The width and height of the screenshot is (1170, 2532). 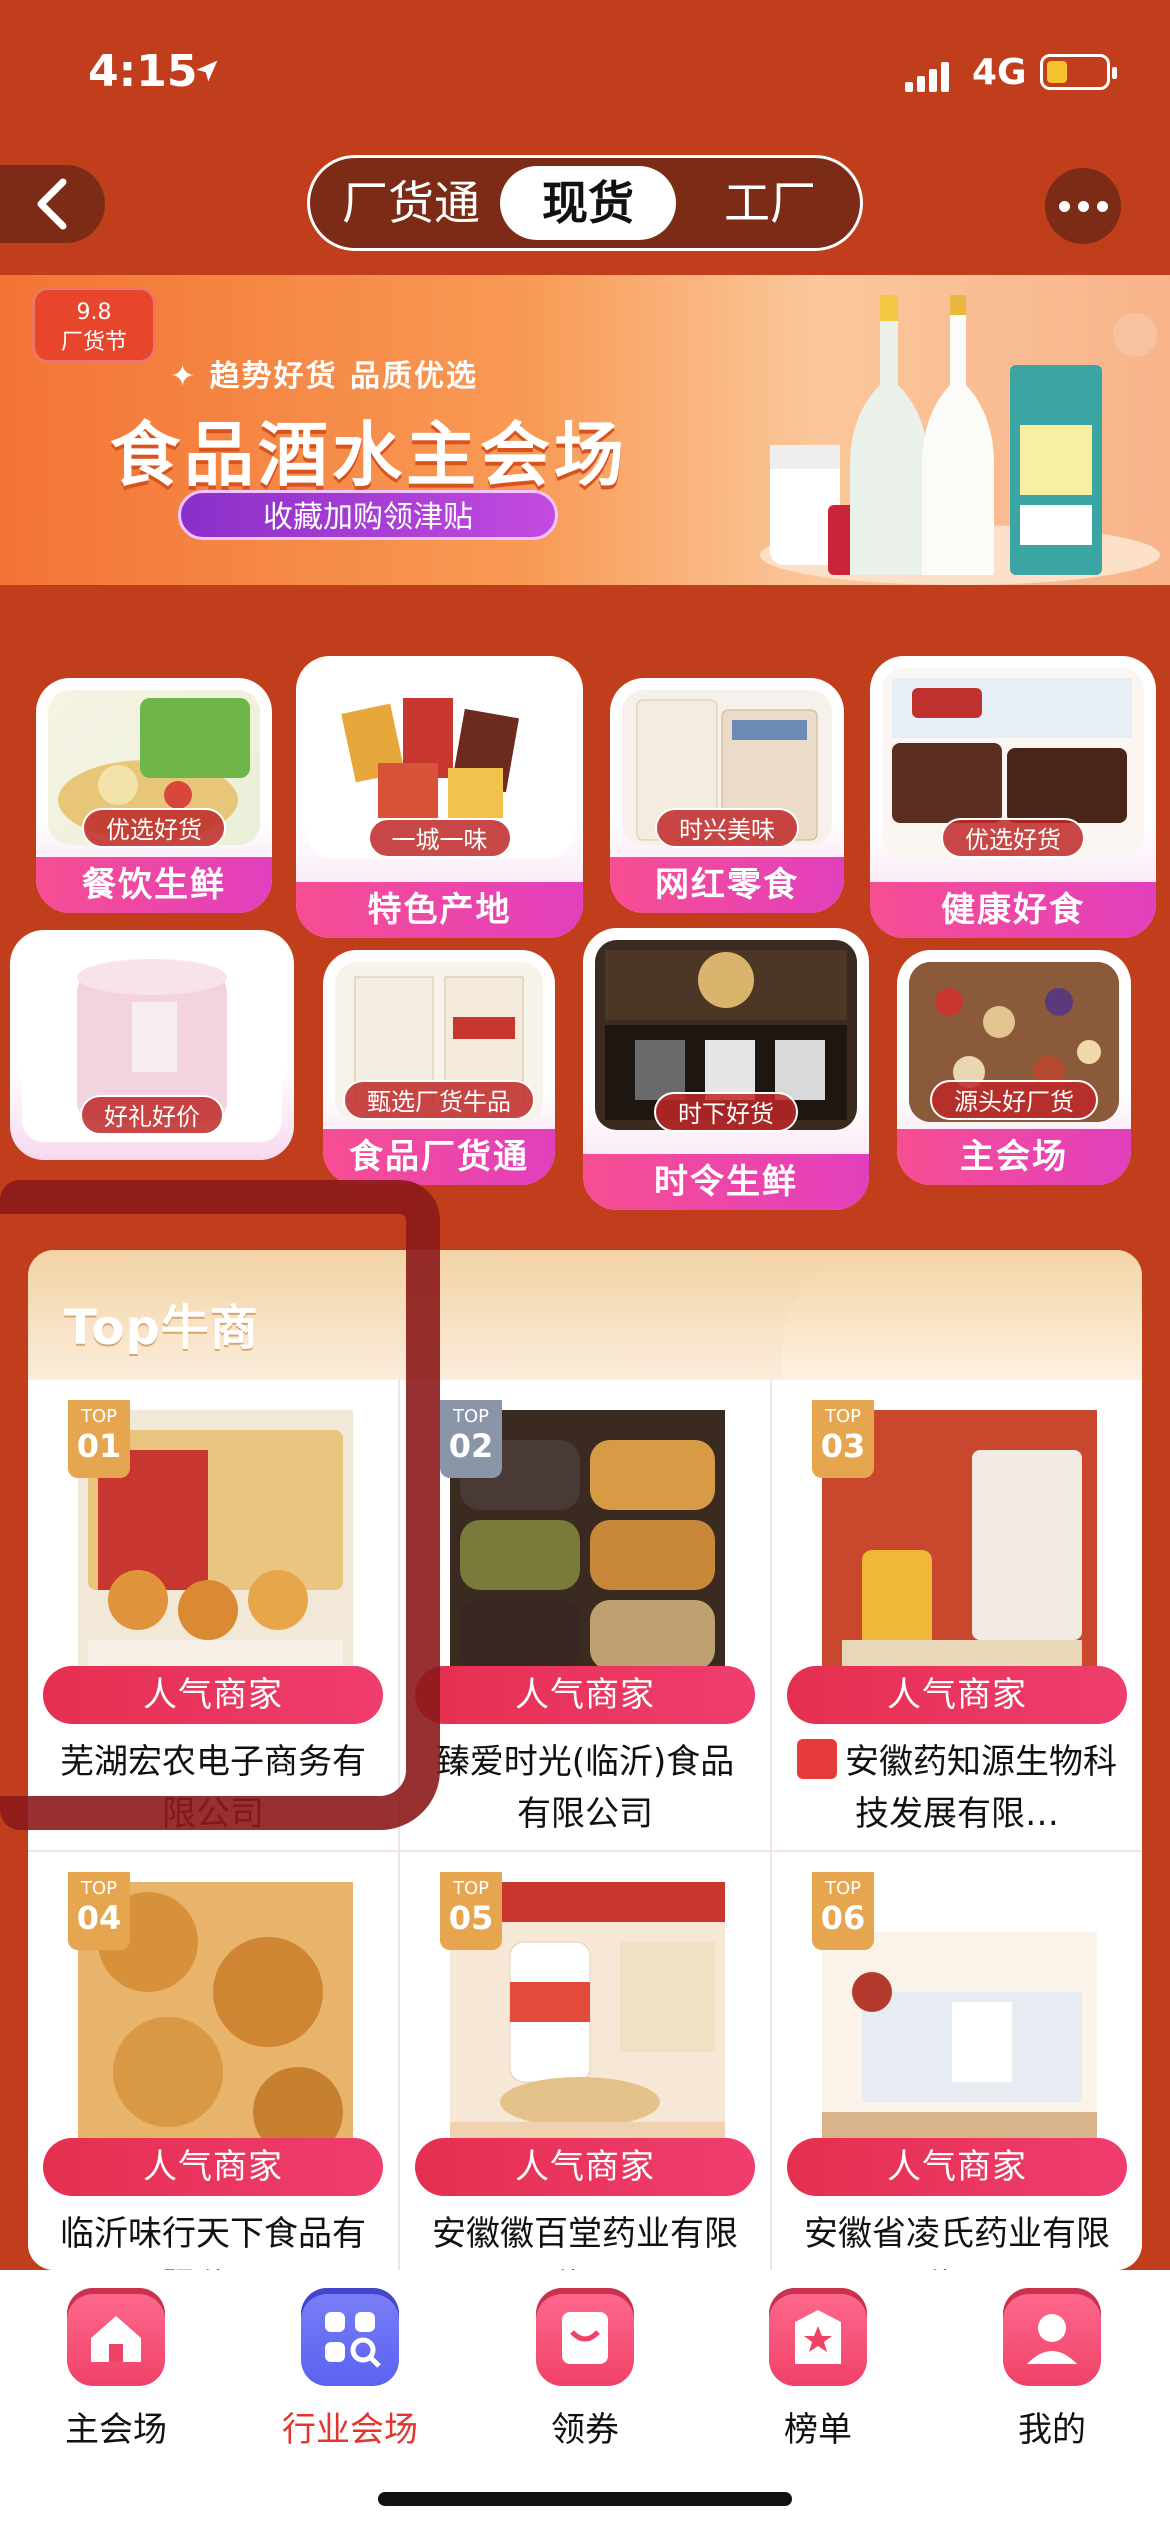 I want to click on tab-label: 主会场, so click(x=116, y=2430).